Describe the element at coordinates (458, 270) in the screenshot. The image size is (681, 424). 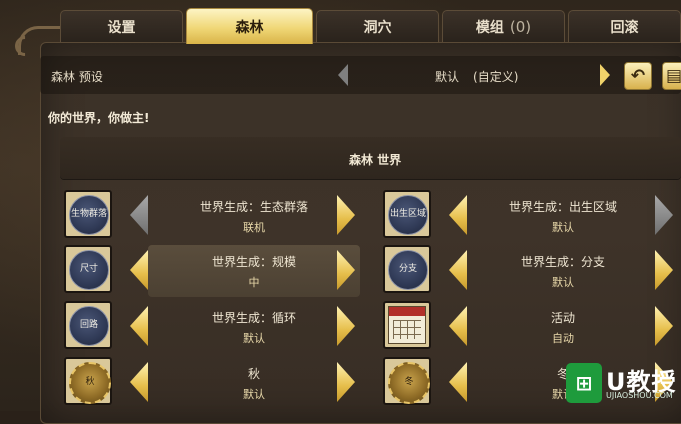
I see `branches-prev-button` at that location.